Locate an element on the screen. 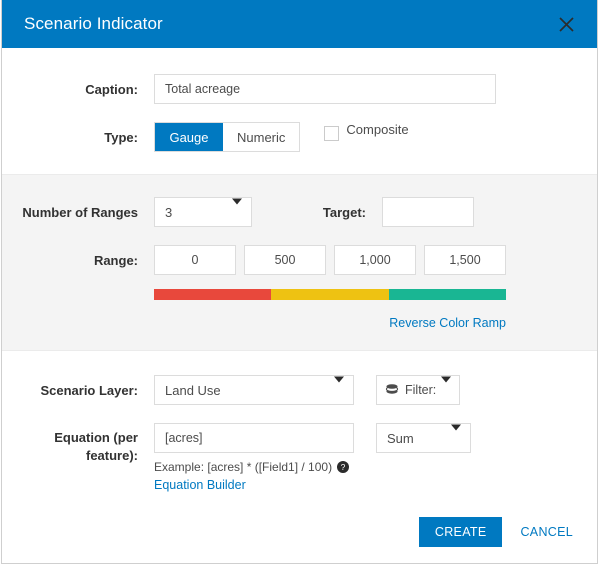 This screenshot has height=566, width=600. number-of-ranges-value: 3 is located at coordinates (169, 212).